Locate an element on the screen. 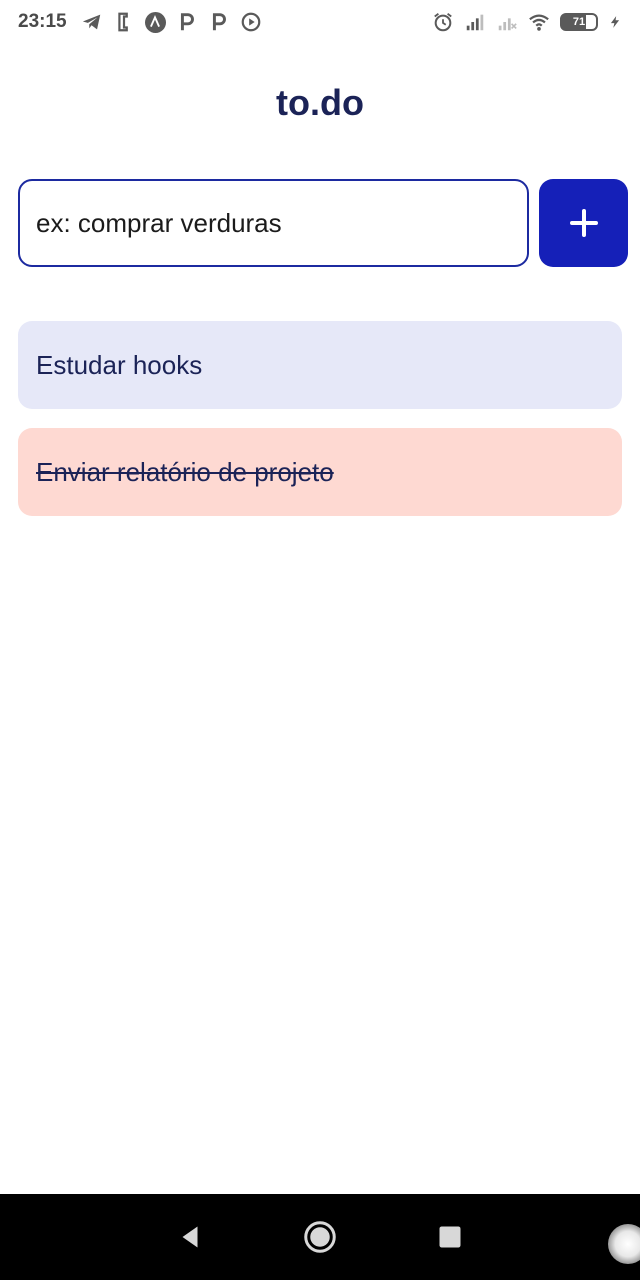 The height and width of the screenshot is (1280, 640). navigation-bar is located at coordinates (320, 1237).